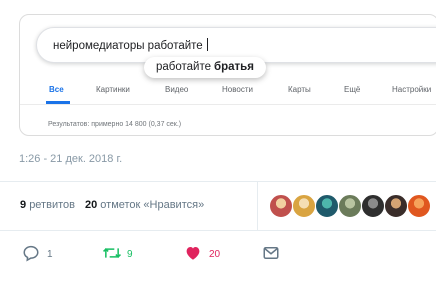 The image size is (436, 285). I want to click on heart-icon, so click(193, 253).